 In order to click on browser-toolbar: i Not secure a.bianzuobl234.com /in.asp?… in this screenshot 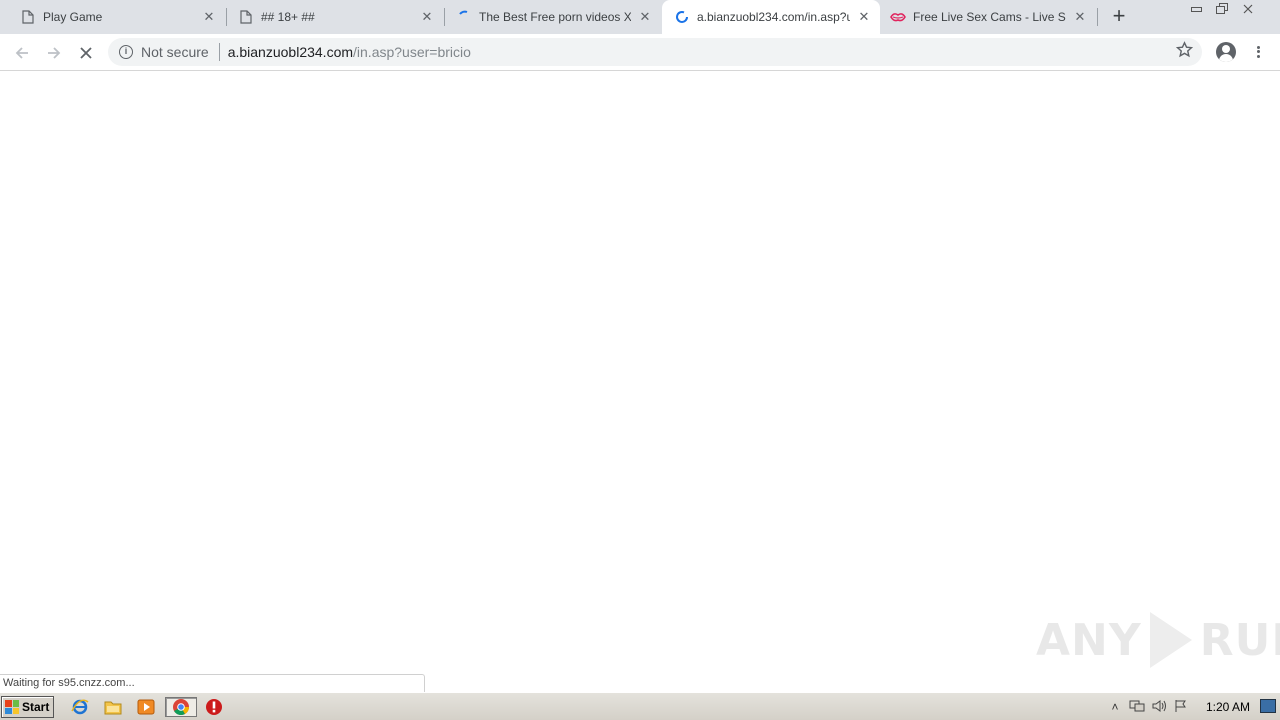, I will do `click(640, 52)`.